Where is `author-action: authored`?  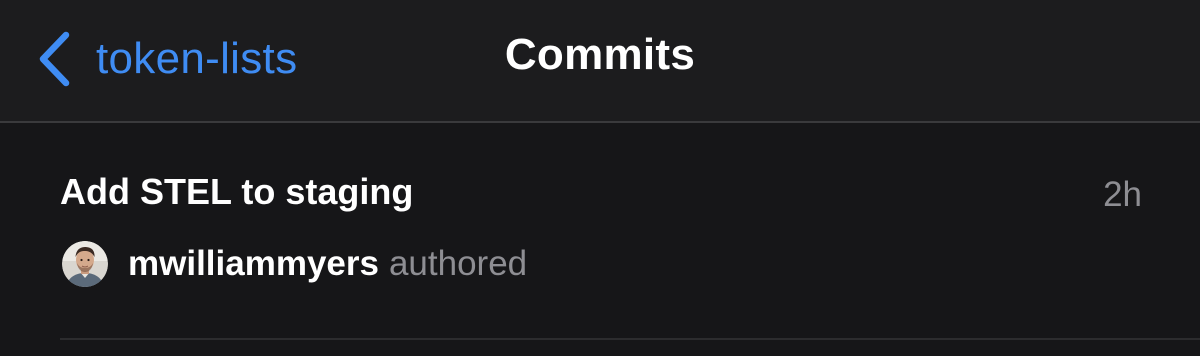 author-action: authored is located at coordinates (458, 263).